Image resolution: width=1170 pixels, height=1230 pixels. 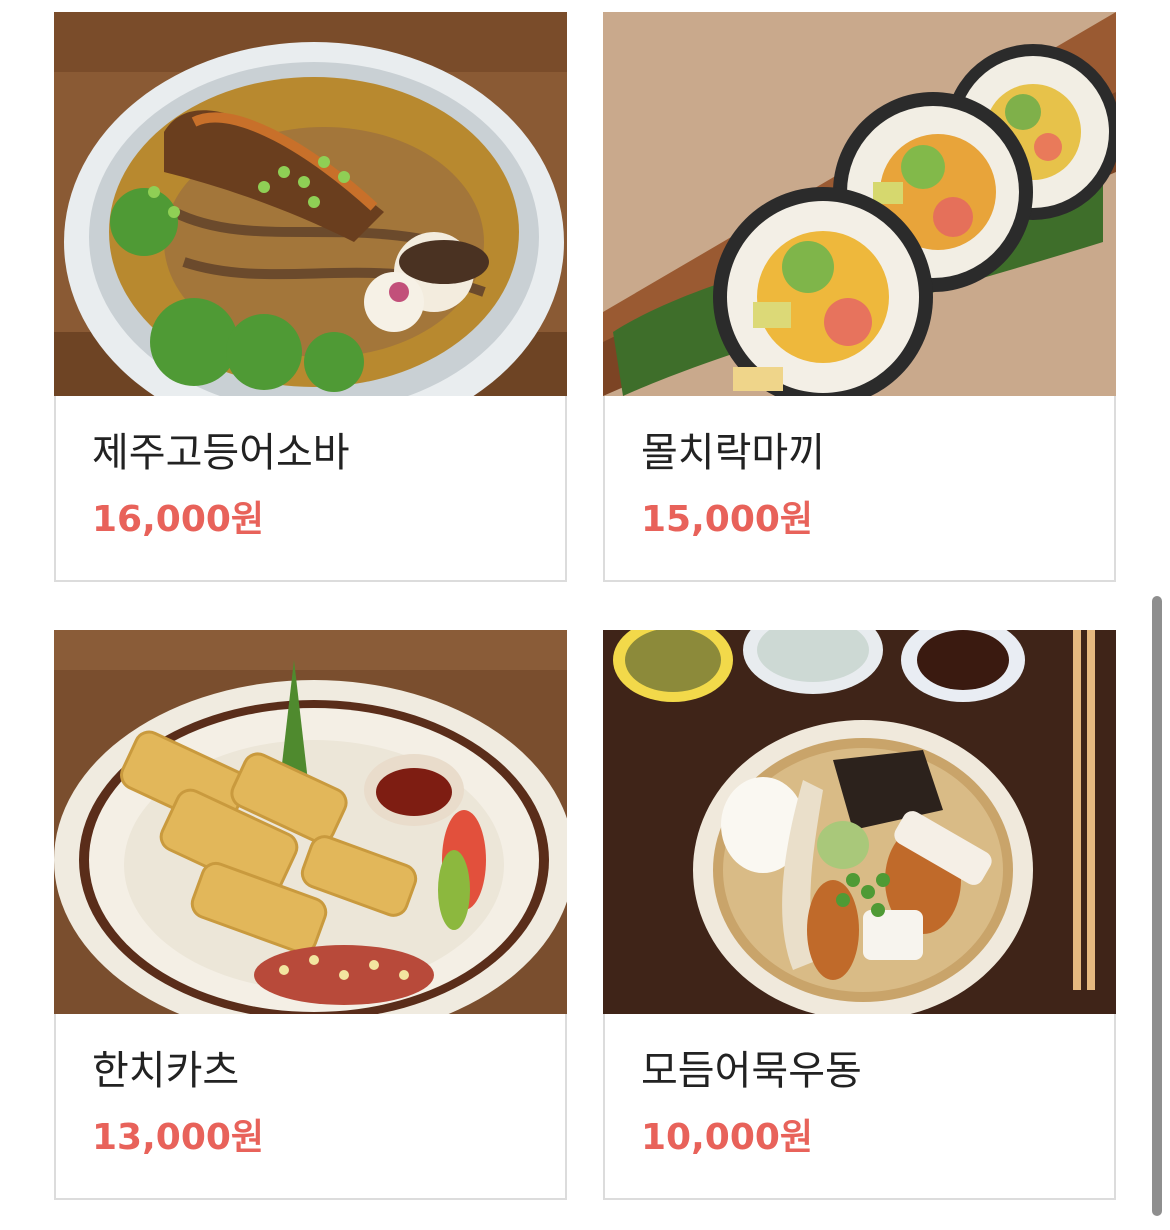 I want to click on menu-item-price: 16,000원, so click(x=178, y=519).